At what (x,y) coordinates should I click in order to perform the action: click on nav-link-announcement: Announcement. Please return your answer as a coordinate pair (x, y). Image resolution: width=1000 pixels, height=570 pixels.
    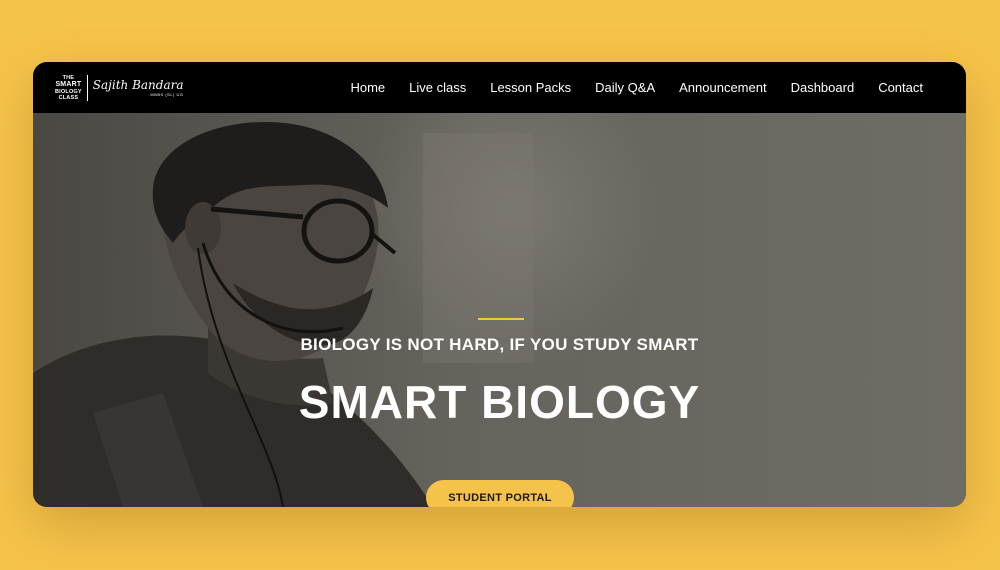
    Looking at the image, I should click on (722, 87).